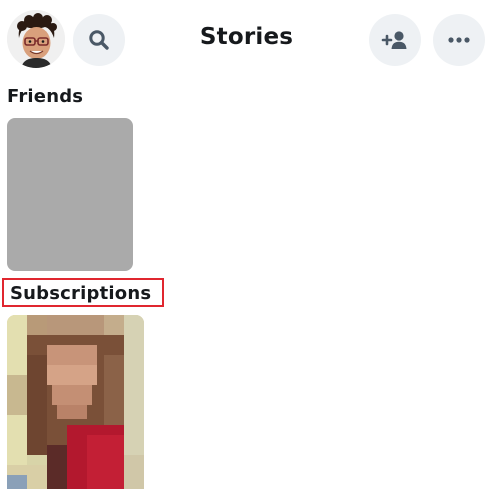 This screenshot has width=493, height=489. Describe the element at coordinates (70, 194) in the screenshot. I see `friend-story-tile` at that location.